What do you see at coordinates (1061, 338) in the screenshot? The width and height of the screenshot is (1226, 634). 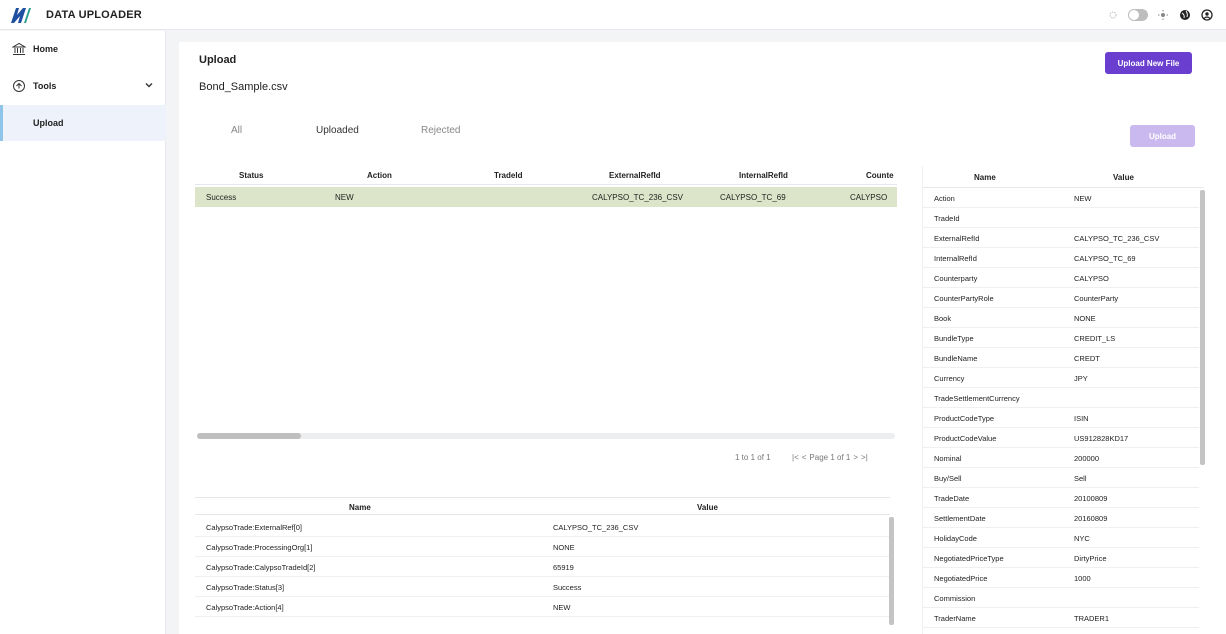 I see `table-row: BundleType CREDIT_LS` at bounding box center [1061, 338].